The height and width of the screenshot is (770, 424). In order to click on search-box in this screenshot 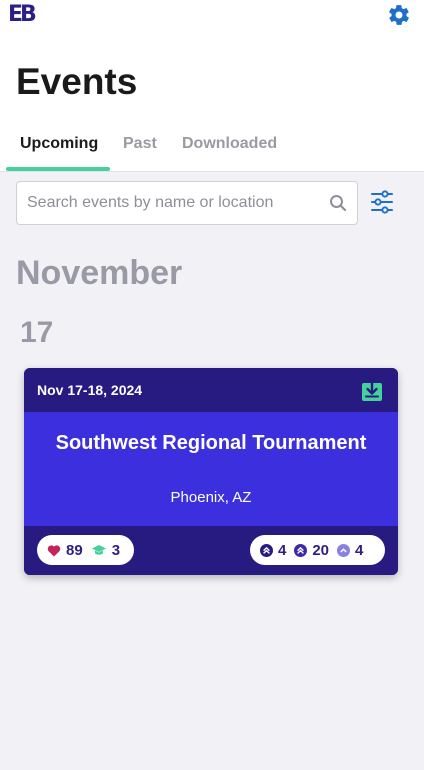, I will do `click(187, 203)`.